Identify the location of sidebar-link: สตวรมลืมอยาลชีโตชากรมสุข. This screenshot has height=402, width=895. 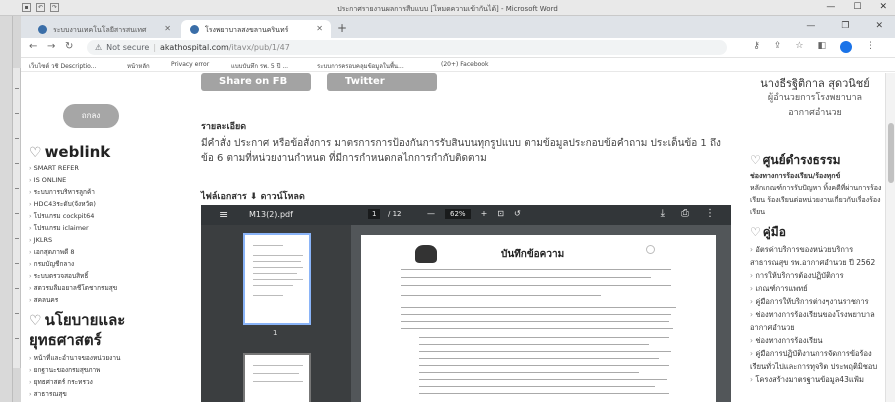
(73, 288).